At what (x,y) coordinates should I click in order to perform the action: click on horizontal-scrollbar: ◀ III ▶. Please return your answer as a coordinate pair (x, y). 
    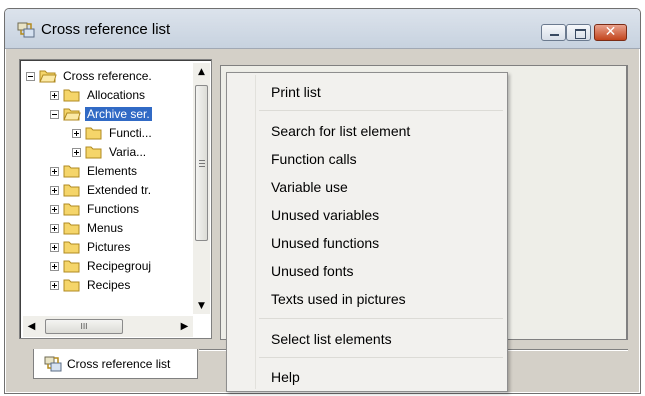
    Looking at the image, I should click on (108, 326).